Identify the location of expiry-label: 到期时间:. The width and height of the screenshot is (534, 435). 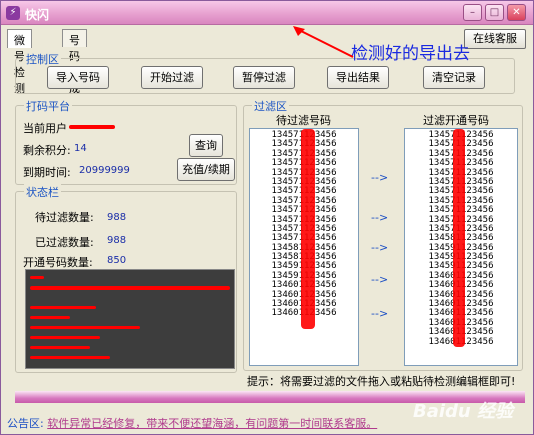
(47, 172).